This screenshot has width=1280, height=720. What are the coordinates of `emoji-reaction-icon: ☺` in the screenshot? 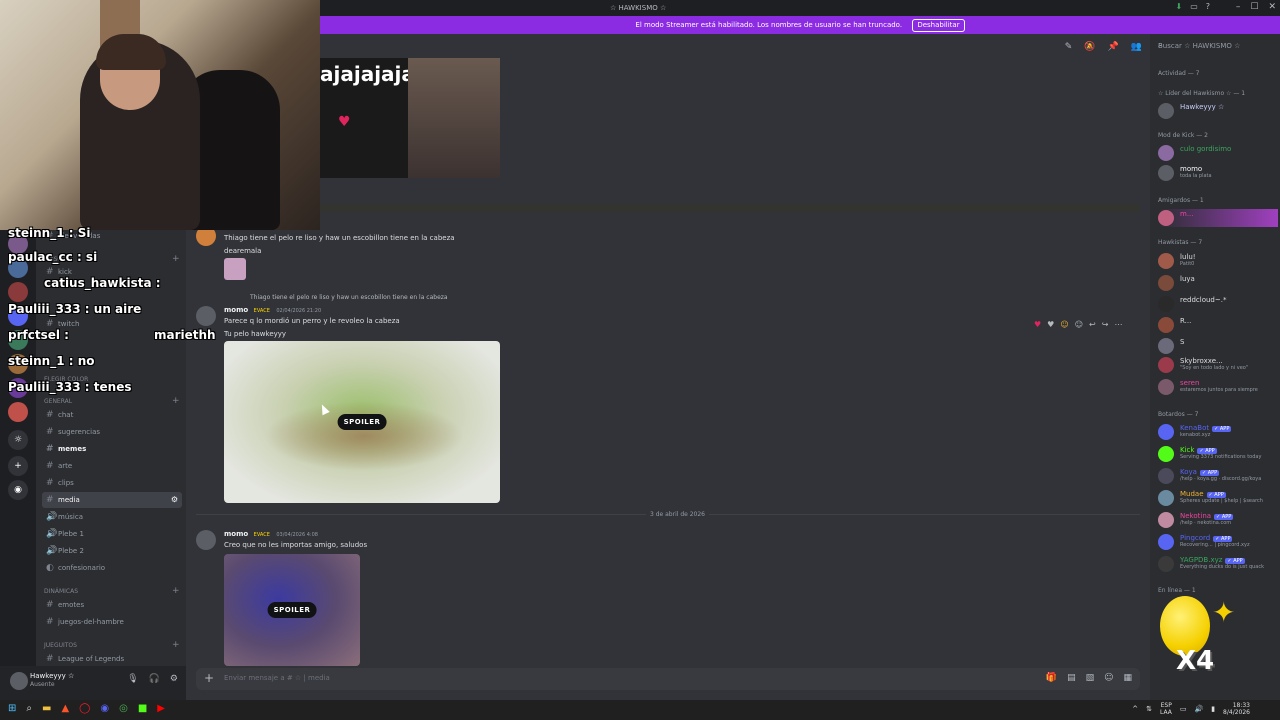 It's located at (1064, 324).